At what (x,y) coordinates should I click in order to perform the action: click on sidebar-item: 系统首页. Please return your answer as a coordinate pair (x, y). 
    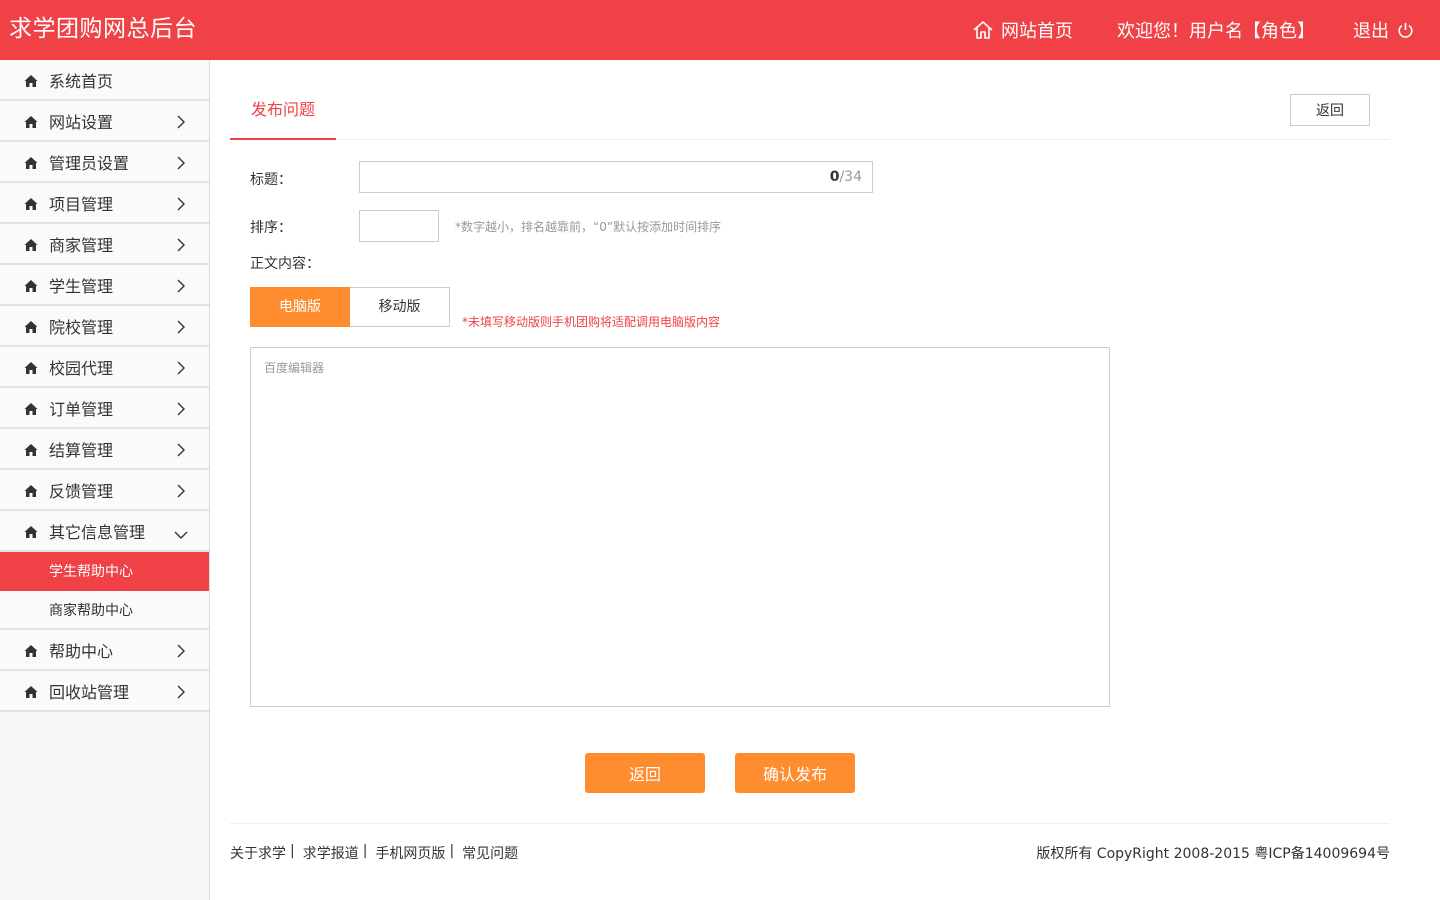
    Looking at the image, I should click on (104, 80).